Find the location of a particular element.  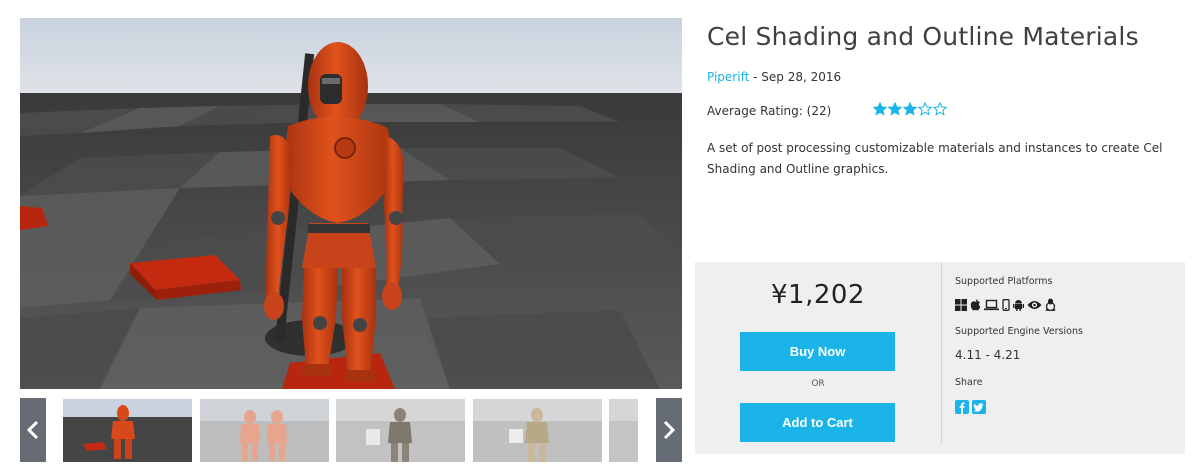

star-rating is located at coordinates (910, 109).